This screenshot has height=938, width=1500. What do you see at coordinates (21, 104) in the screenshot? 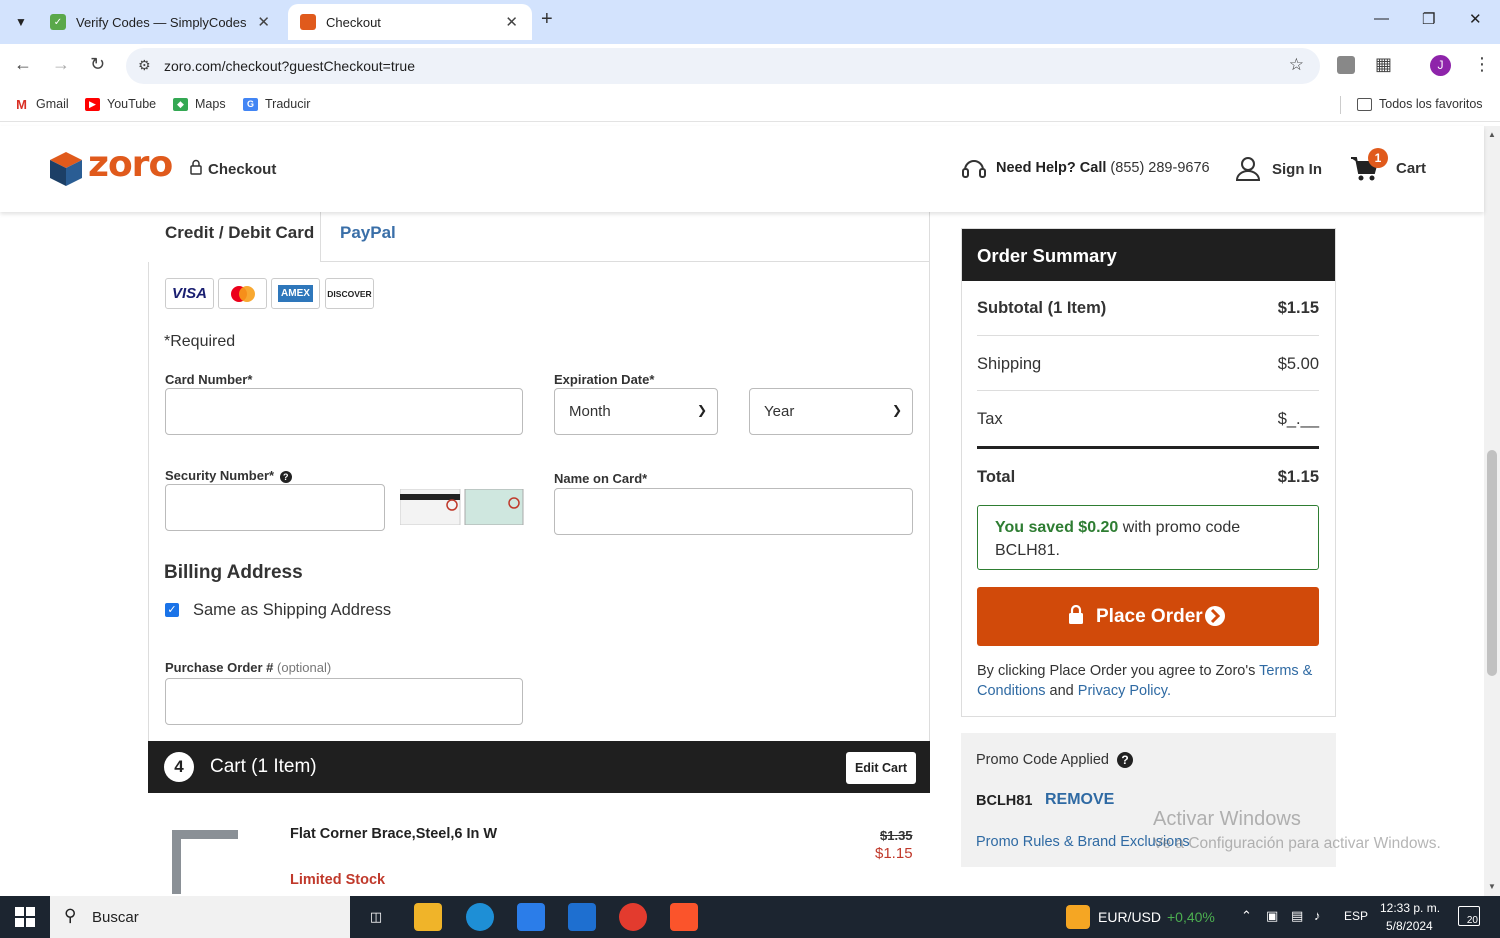
I see `gmail-icon: M` at bounding box center [21, 104].